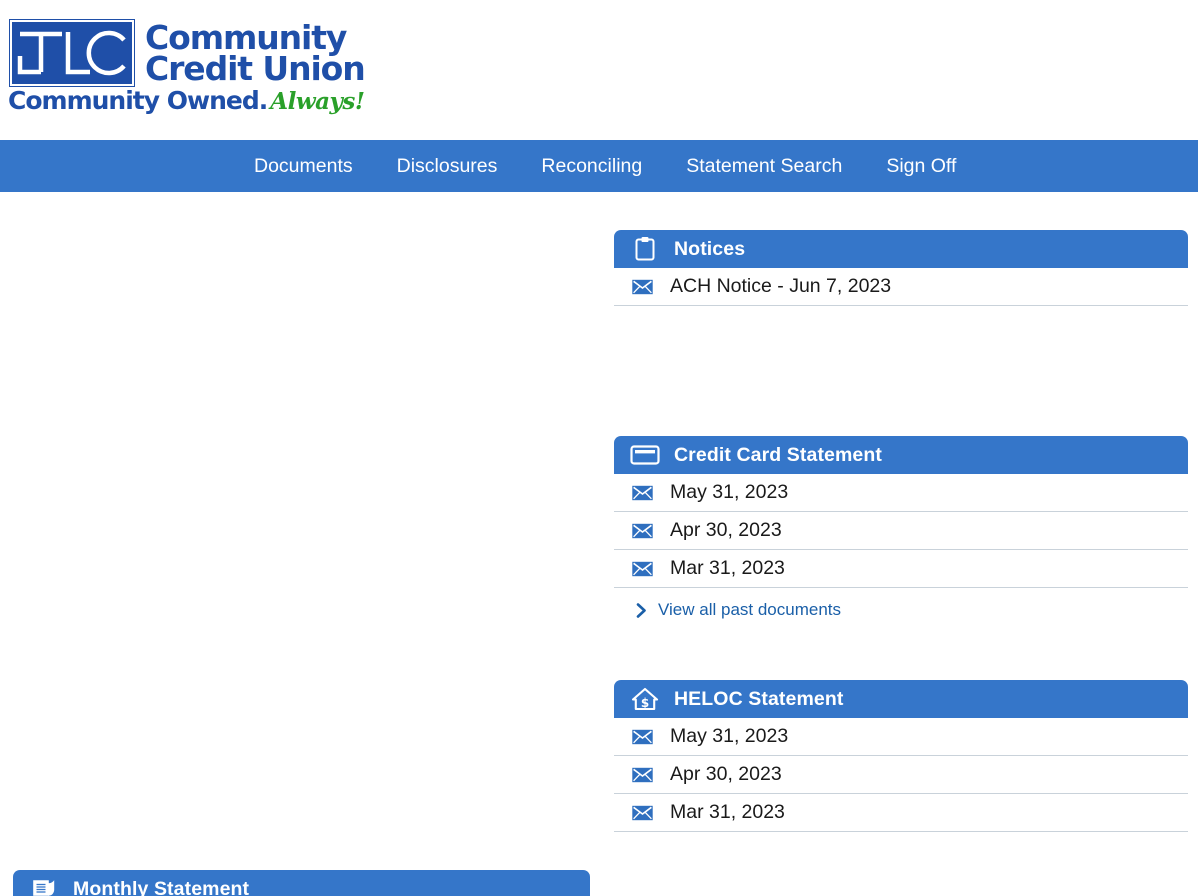  What do you see at coordinates (641, 610) in the screenshot?
I see `chevron-right-icon` at bounding box center [641, 610].